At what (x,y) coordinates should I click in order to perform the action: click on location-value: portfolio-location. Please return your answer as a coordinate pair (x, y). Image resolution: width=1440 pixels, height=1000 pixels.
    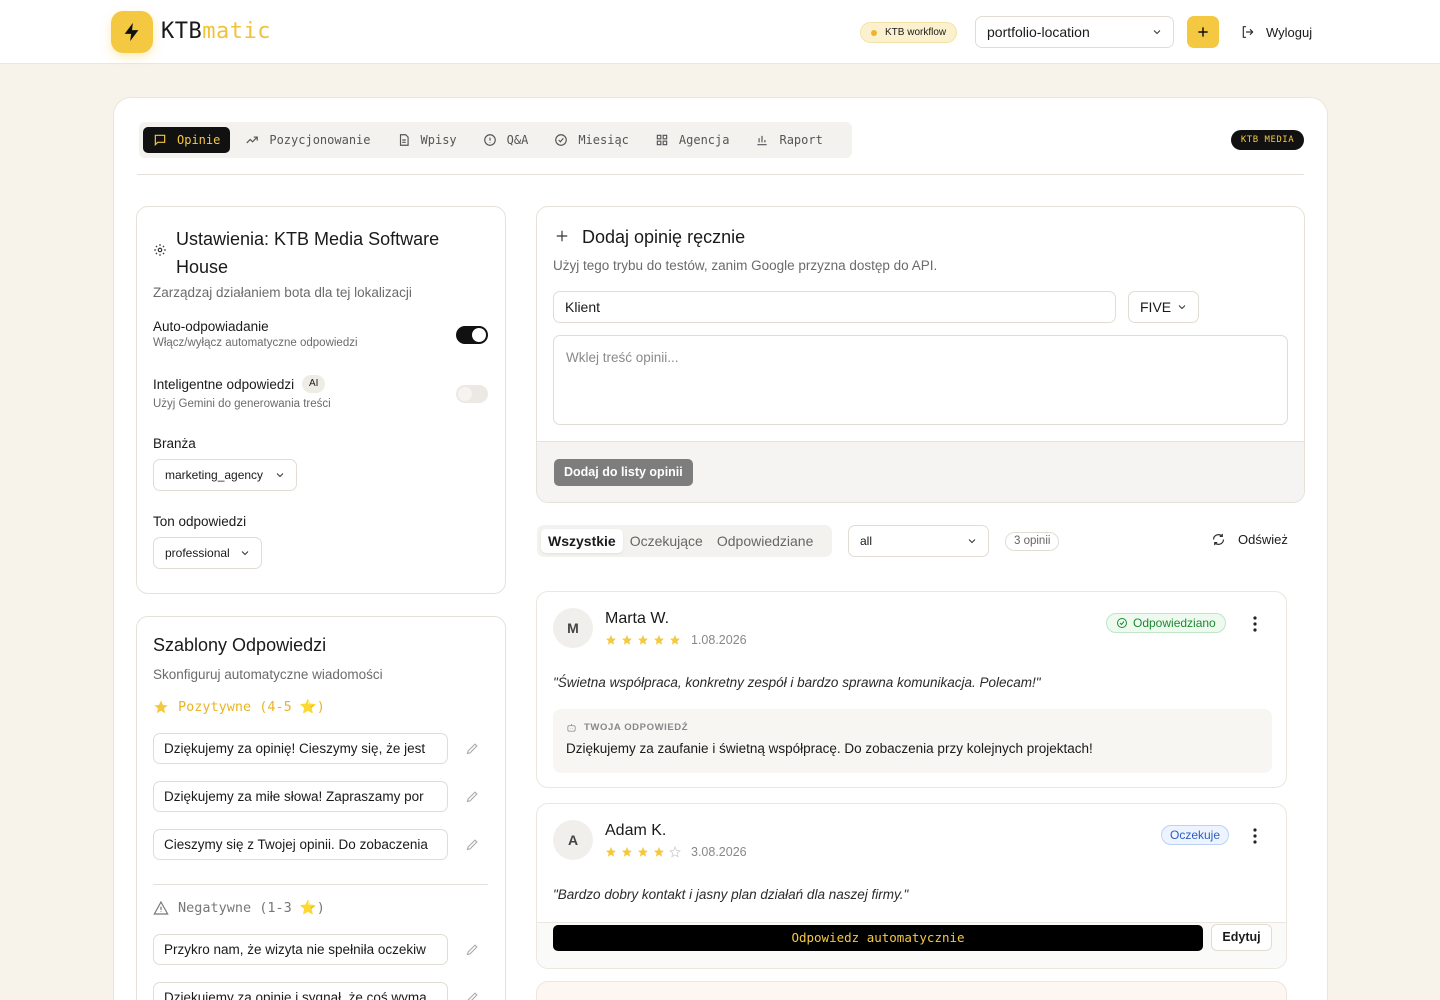
    Looking at the image, I should click on (1038, 32).